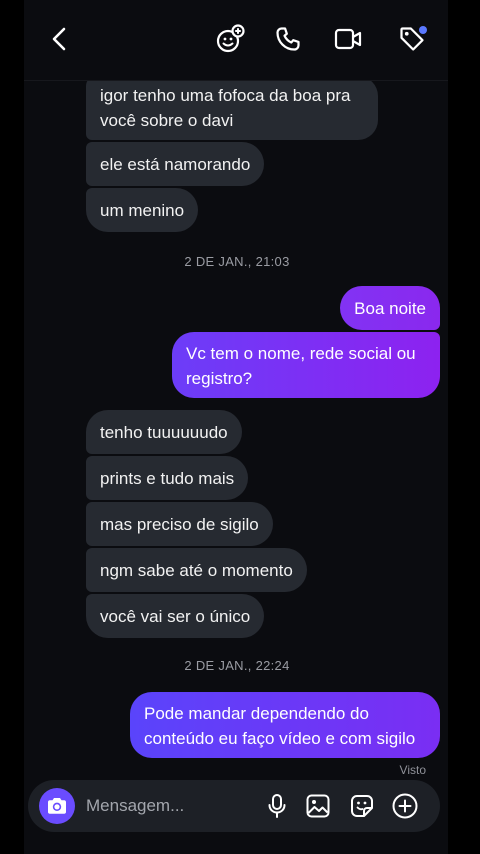 The width and height of the screenshot is (480, 854). I want to click on microphone-icon, so click(277, 806).